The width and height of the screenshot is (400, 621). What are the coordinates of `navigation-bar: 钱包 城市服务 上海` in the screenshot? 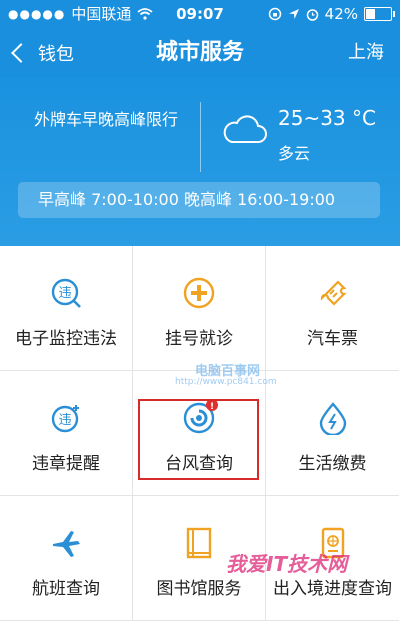 It's located at (200, 53).